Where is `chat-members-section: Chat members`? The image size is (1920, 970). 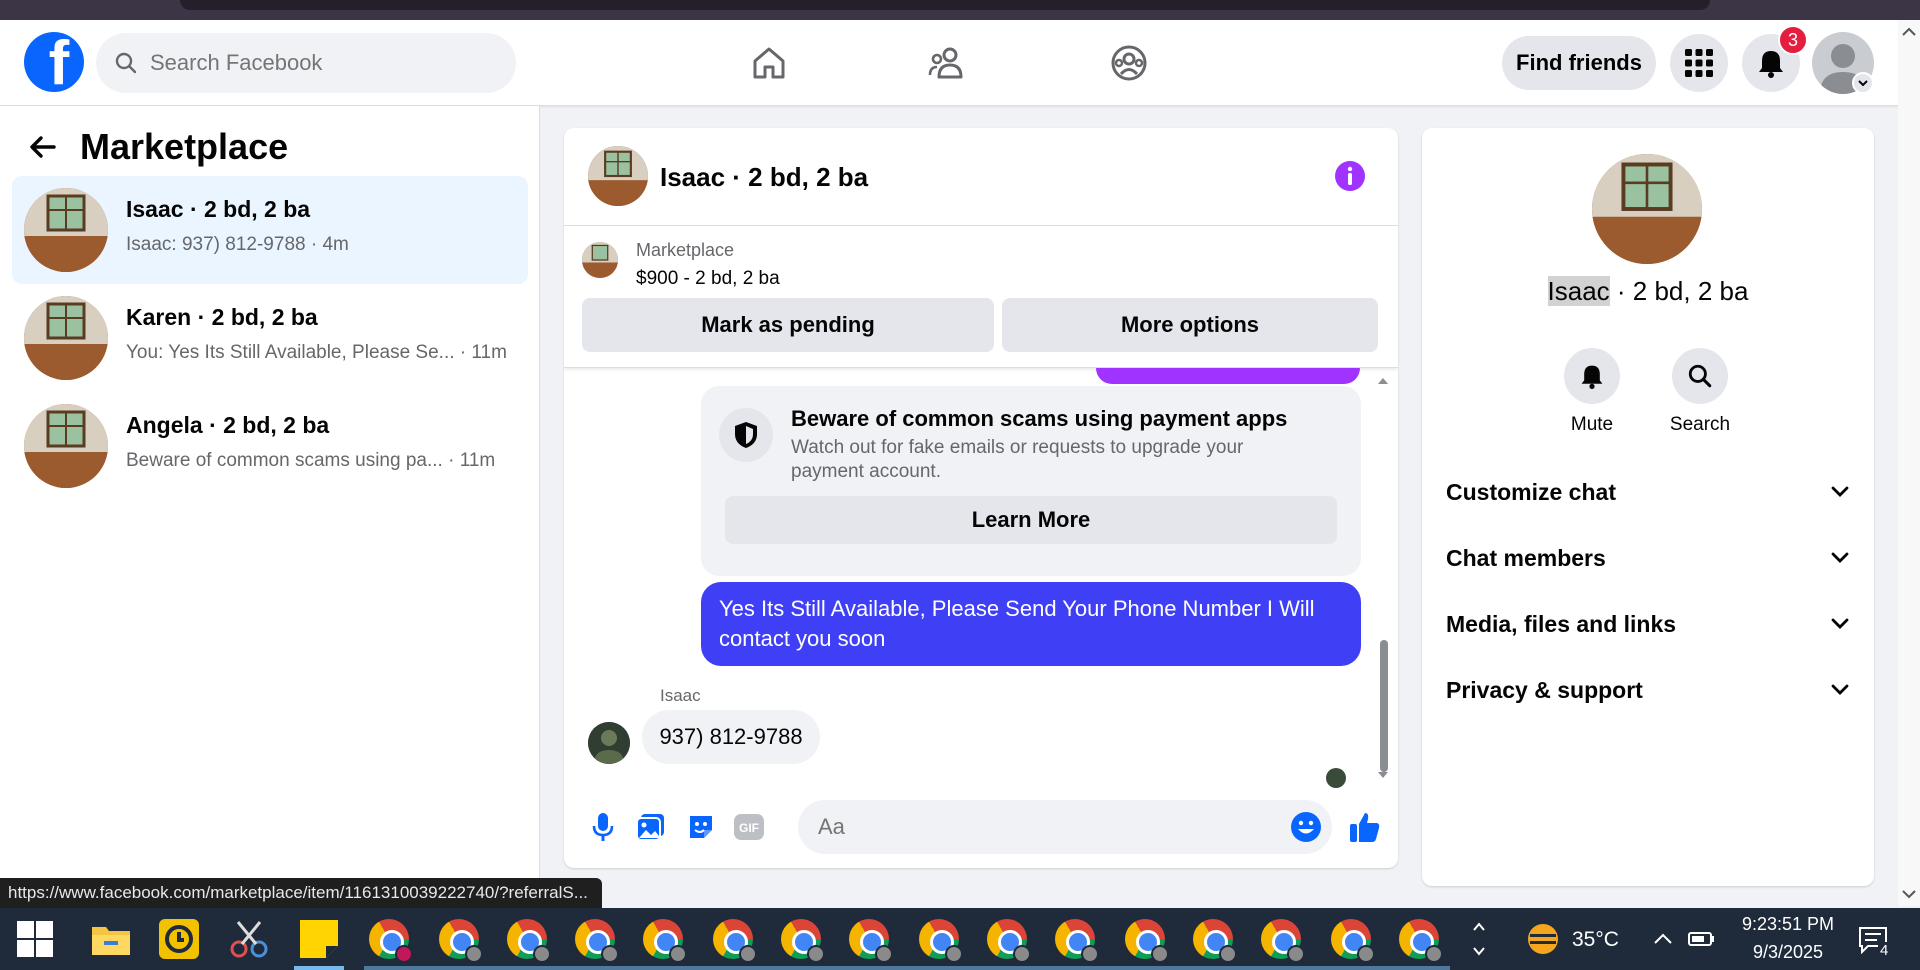 chat-members-section: Chat members is located at coordinates (1648, 558).